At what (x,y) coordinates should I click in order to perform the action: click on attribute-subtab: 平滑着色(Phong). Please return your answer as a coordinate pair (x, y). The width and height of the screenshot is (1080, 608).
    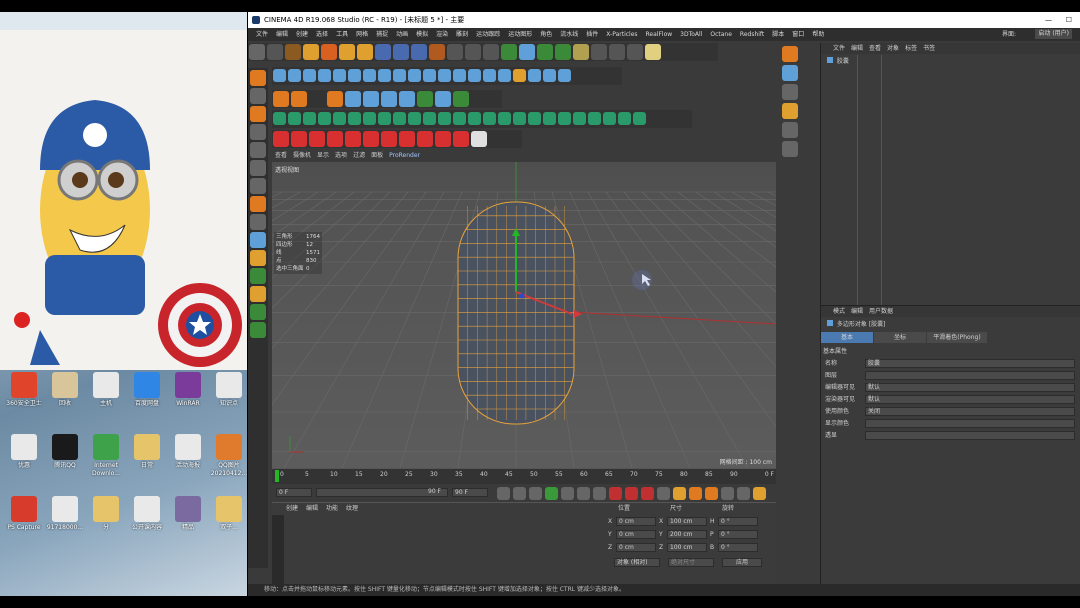
    Looking at the image, I should click on (957, 337).